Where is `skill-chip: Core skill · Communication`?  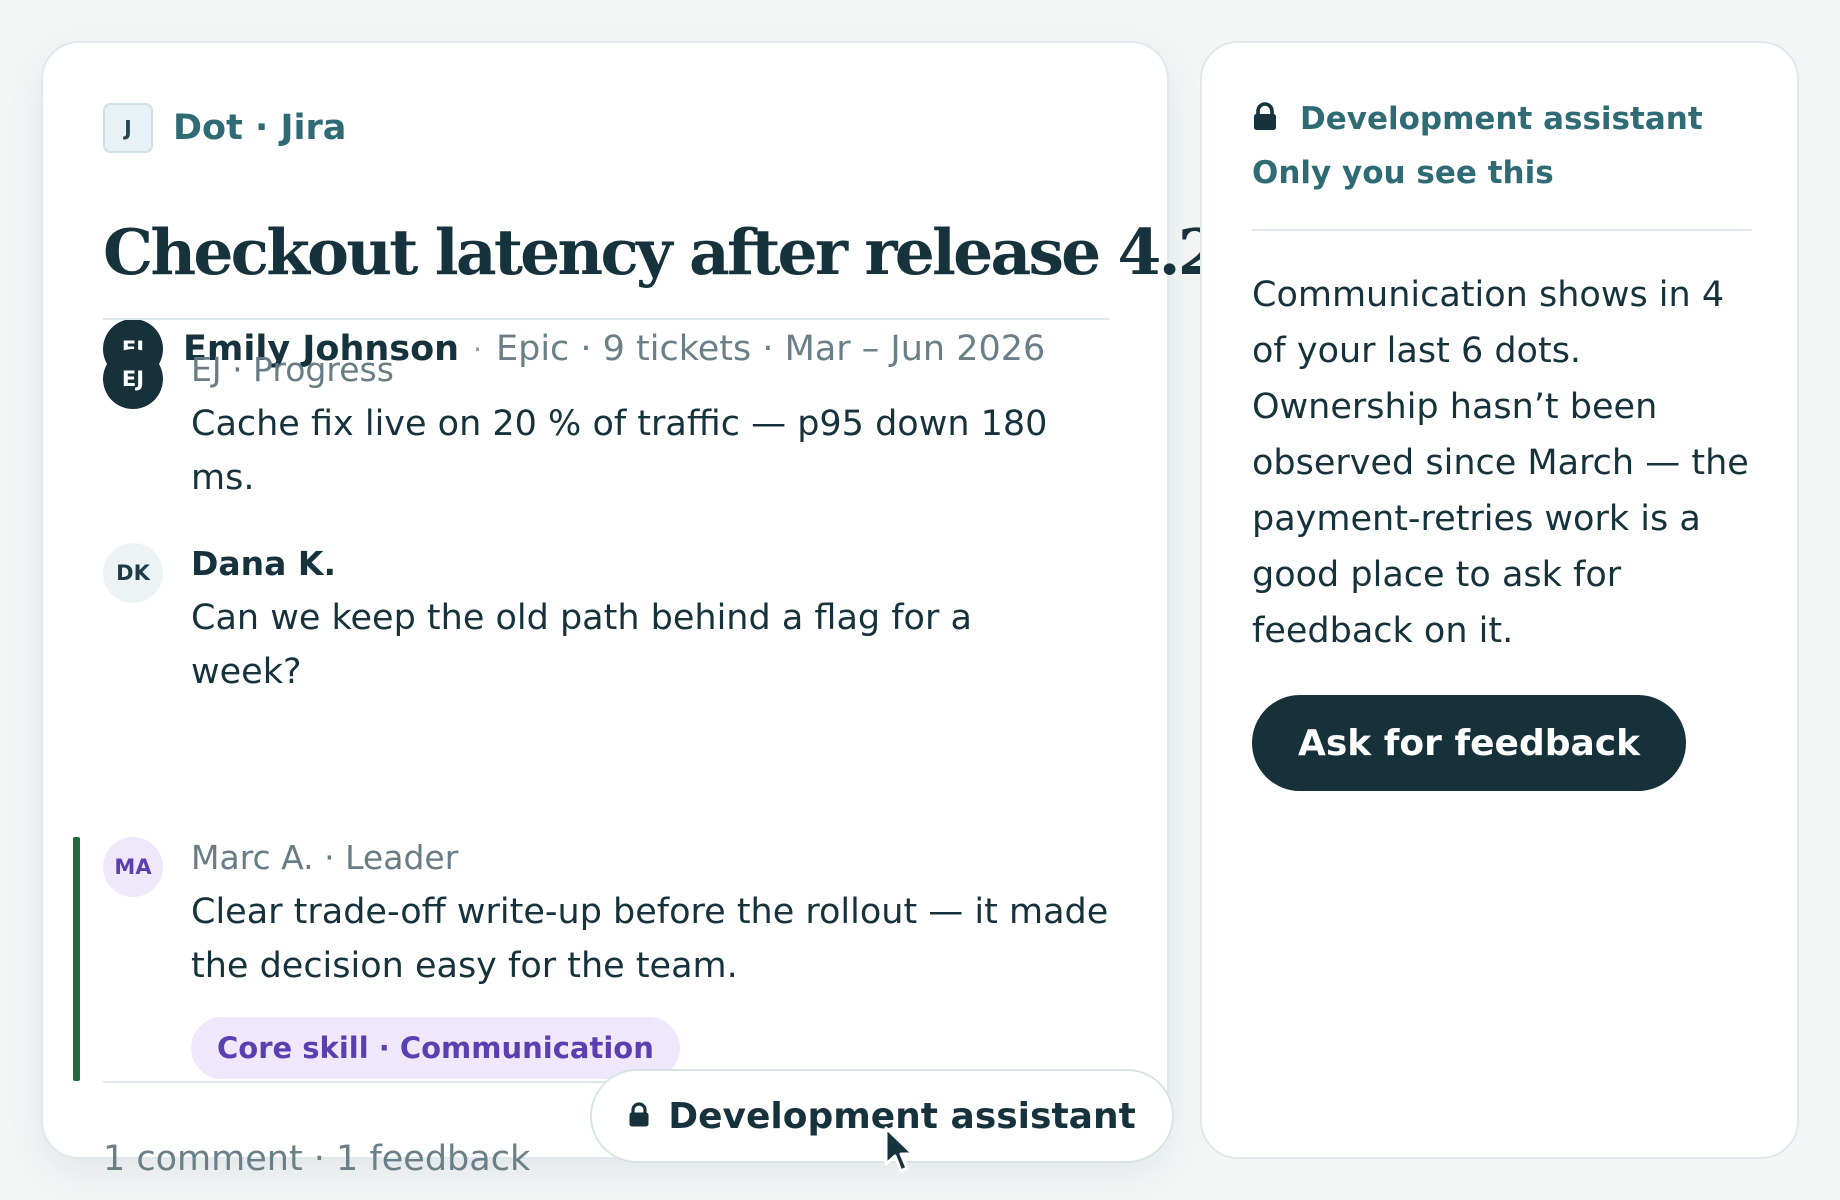
skill-chip: Core skill · Communication is located at coordinates (435, 1048).